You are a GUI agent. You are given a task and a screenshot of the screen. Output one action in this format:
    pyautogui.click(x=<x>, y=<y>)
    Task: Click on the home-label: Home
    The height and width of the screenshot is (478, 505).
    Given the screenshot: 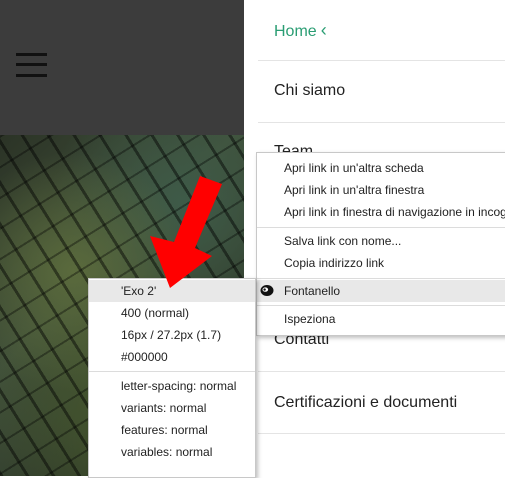 What is the action you would take?
    pyautogui.click(x=295, y=31)
    